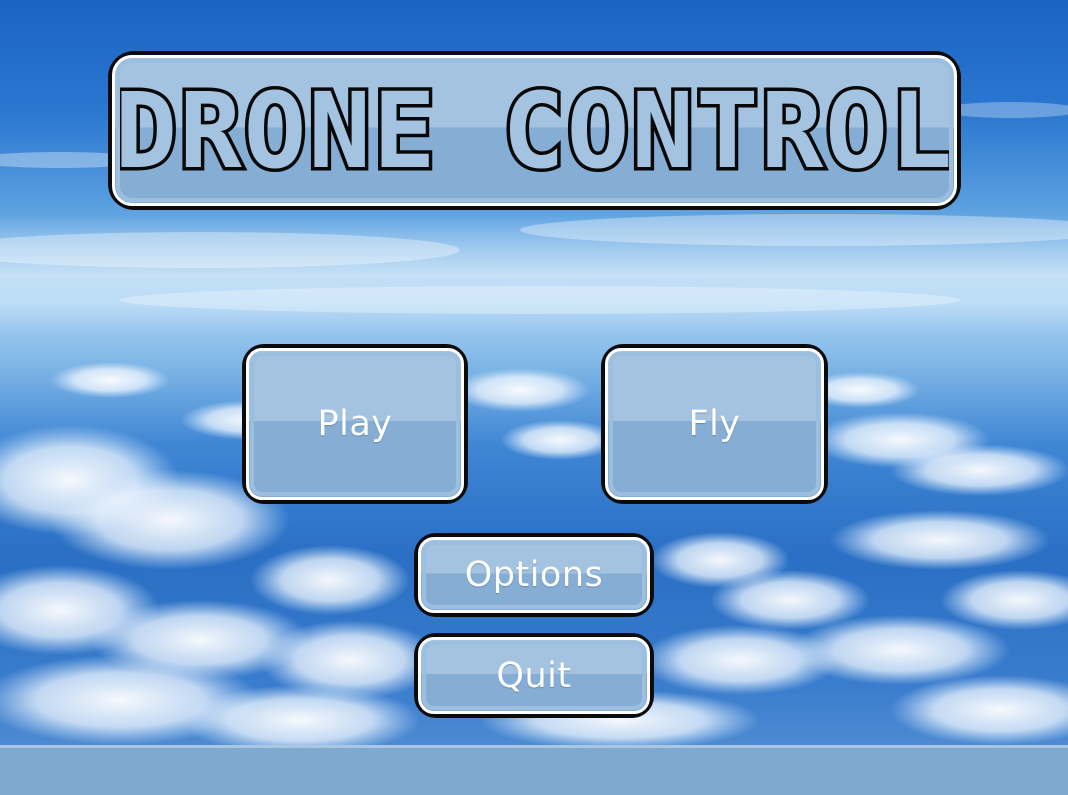 The height and width of the screenshot is (795, 1068). I want to click on options-button: Options, so click(534, 575).